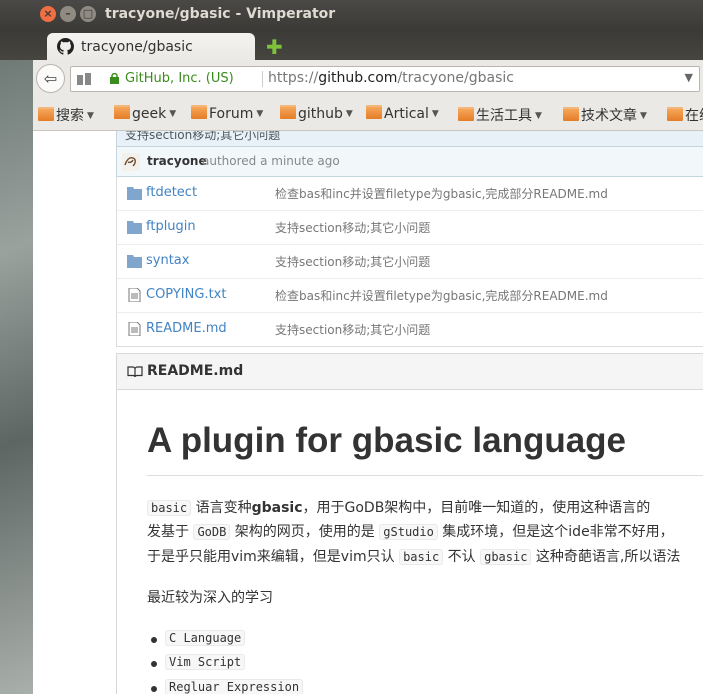  I want to click on bookmark-folder-geek: geek ▼, so click(145, 113).